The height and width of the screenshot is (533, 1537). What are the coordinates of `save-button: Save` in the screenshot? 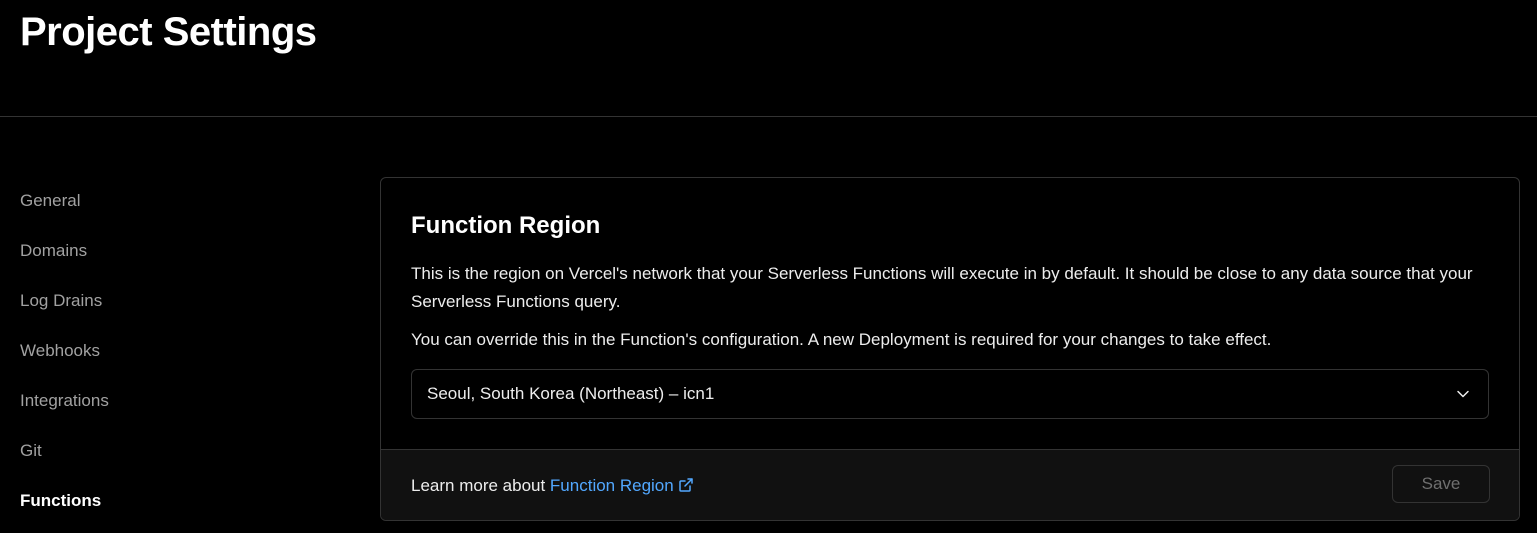 It's located at (1441, 484).